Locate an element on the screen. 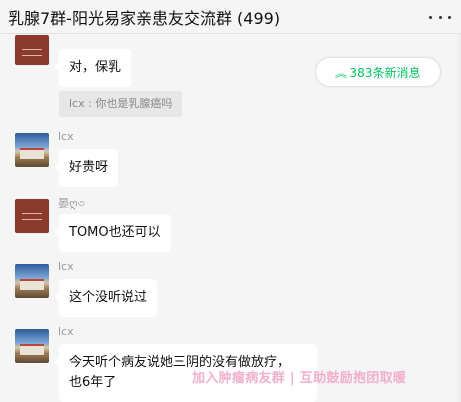 The width and height of the screenshot is (461, 402). chat-header: 乳腺7群-阳光易家亲患友交流群 (499) is located at coordinates (230, 17).